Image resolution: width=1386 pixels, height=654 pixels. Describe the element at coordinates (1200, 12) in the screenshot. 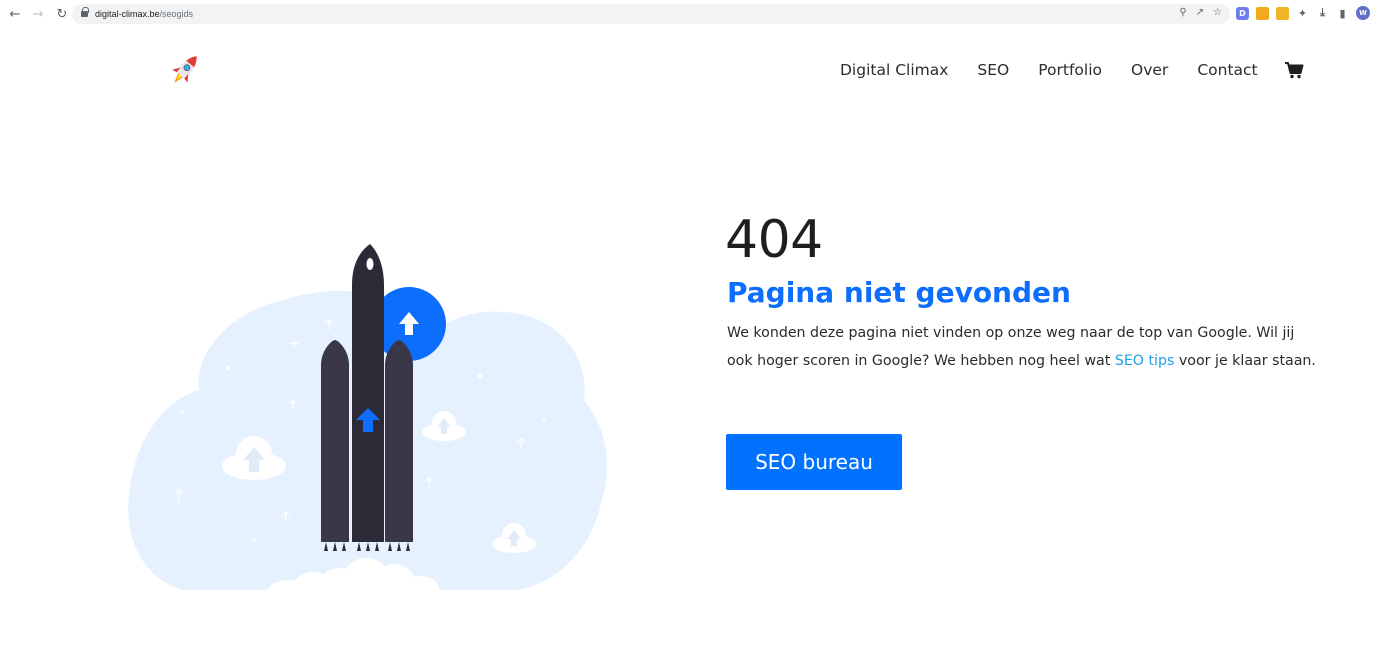

I see `share-icon: ↗` at that location.